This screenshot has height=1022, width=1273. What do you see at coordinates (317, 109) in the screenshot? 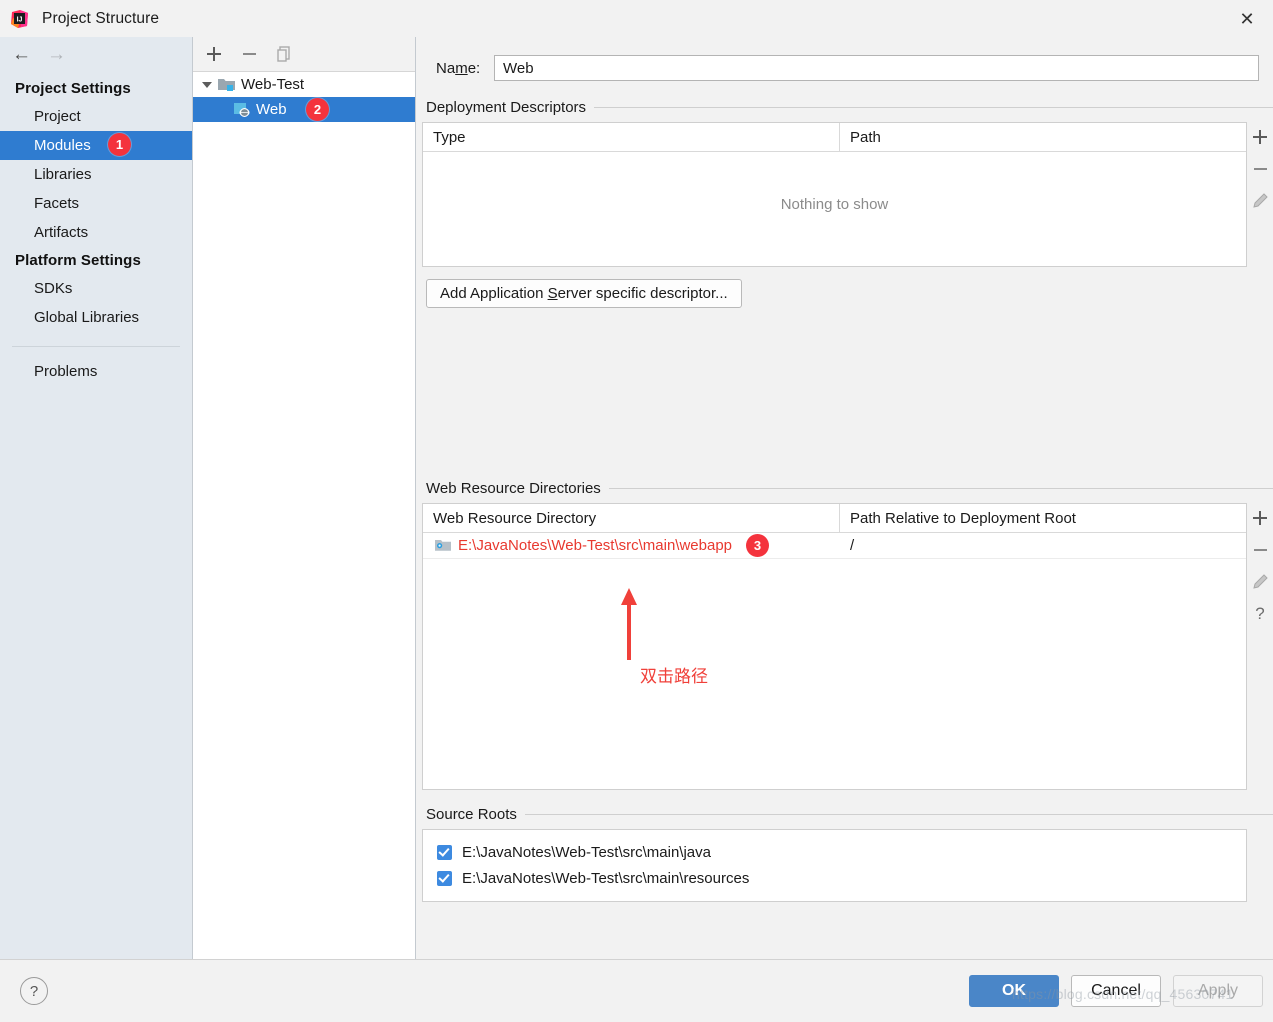
I see `callout-badge-2: 2` at bounding box center [317, 109].